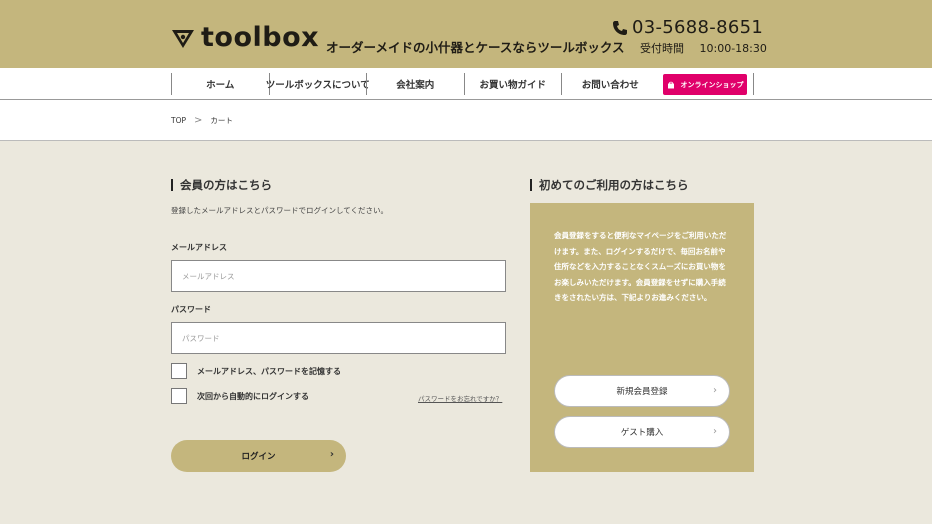  I want to click on register-button: 新規会員登録 ›, so click(642, 391).